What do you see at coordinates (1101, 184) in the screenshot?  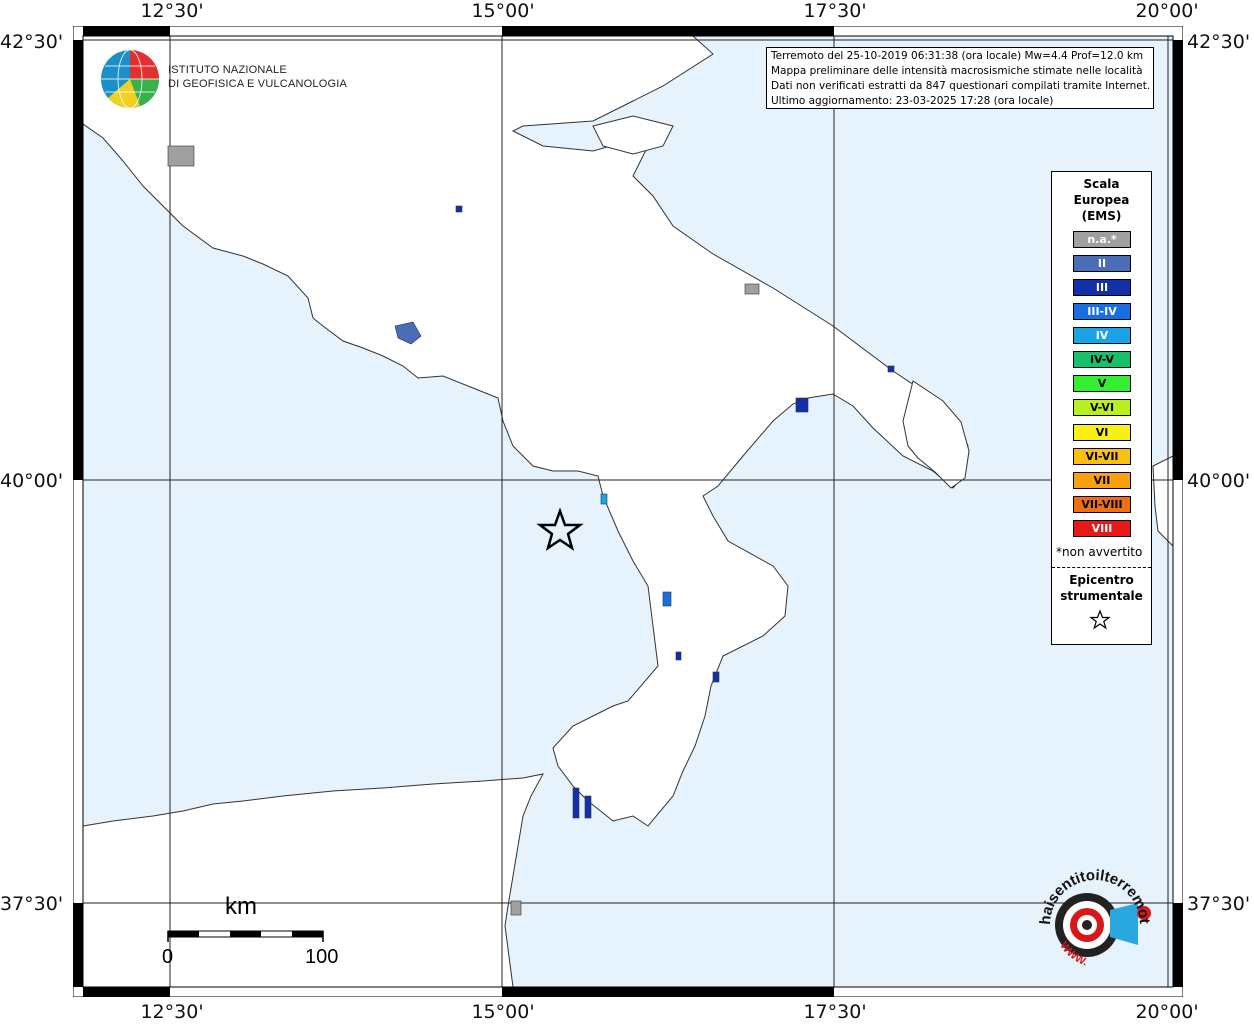 I see `legend-title-line1: Scala` at bounding box center [1101, 184].